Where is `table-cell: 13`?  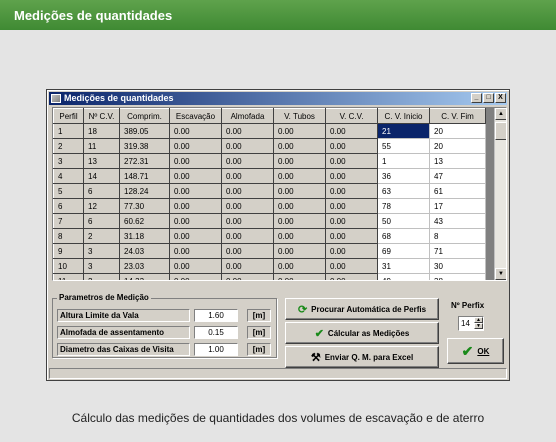
table-cell: 13 is located at coordinates (457, 161).